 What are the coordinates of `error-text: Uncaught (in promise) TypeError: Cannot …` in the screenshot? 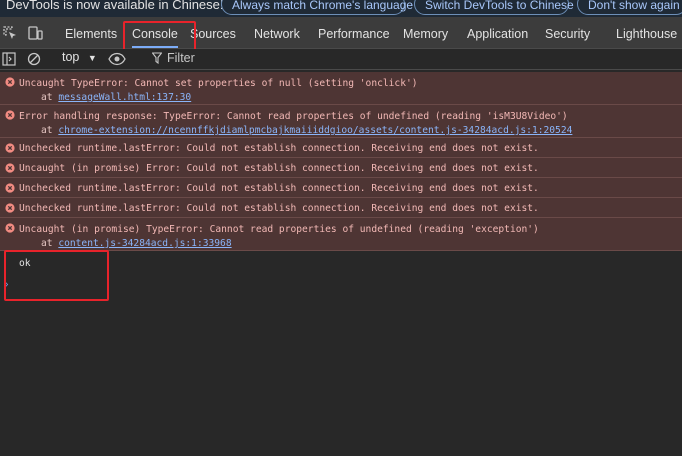 It's located at (279, 229).